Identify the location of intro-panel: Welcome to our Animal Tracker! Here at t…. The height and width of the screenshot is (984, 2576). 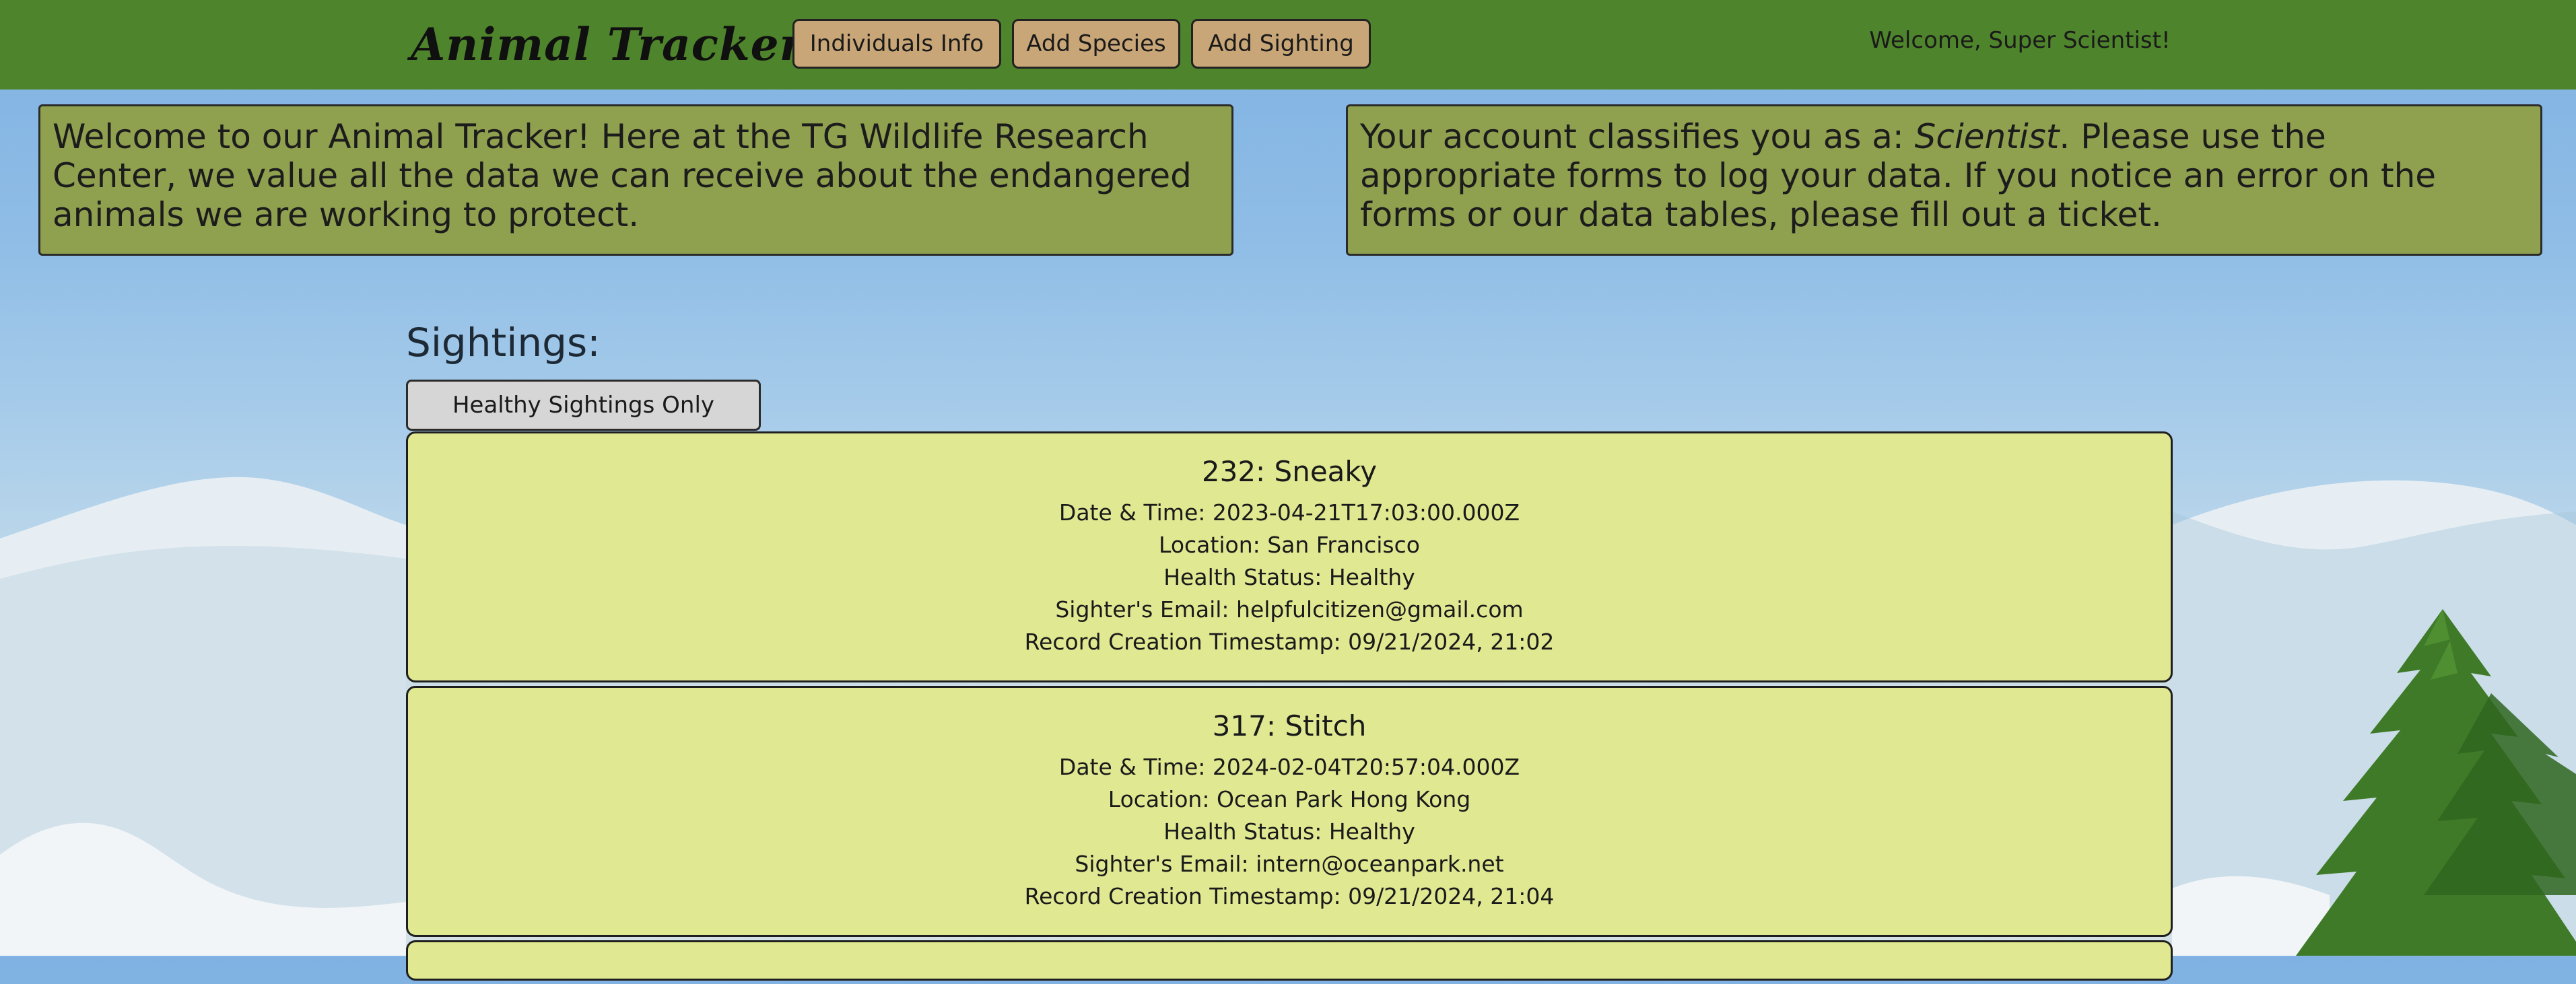
(635, 180).